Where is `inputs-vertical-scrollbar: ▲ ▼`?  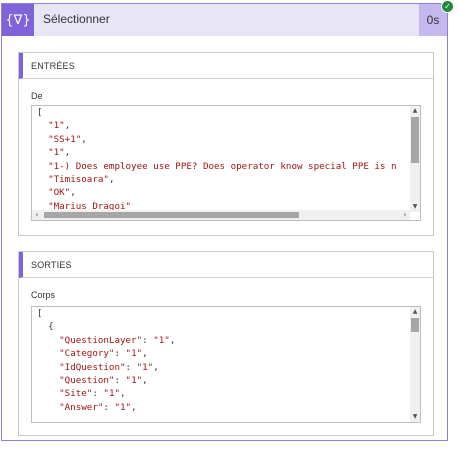
inputs-vertical-scrollbar: ▲ ▼ is located at coordinates (415, 159).